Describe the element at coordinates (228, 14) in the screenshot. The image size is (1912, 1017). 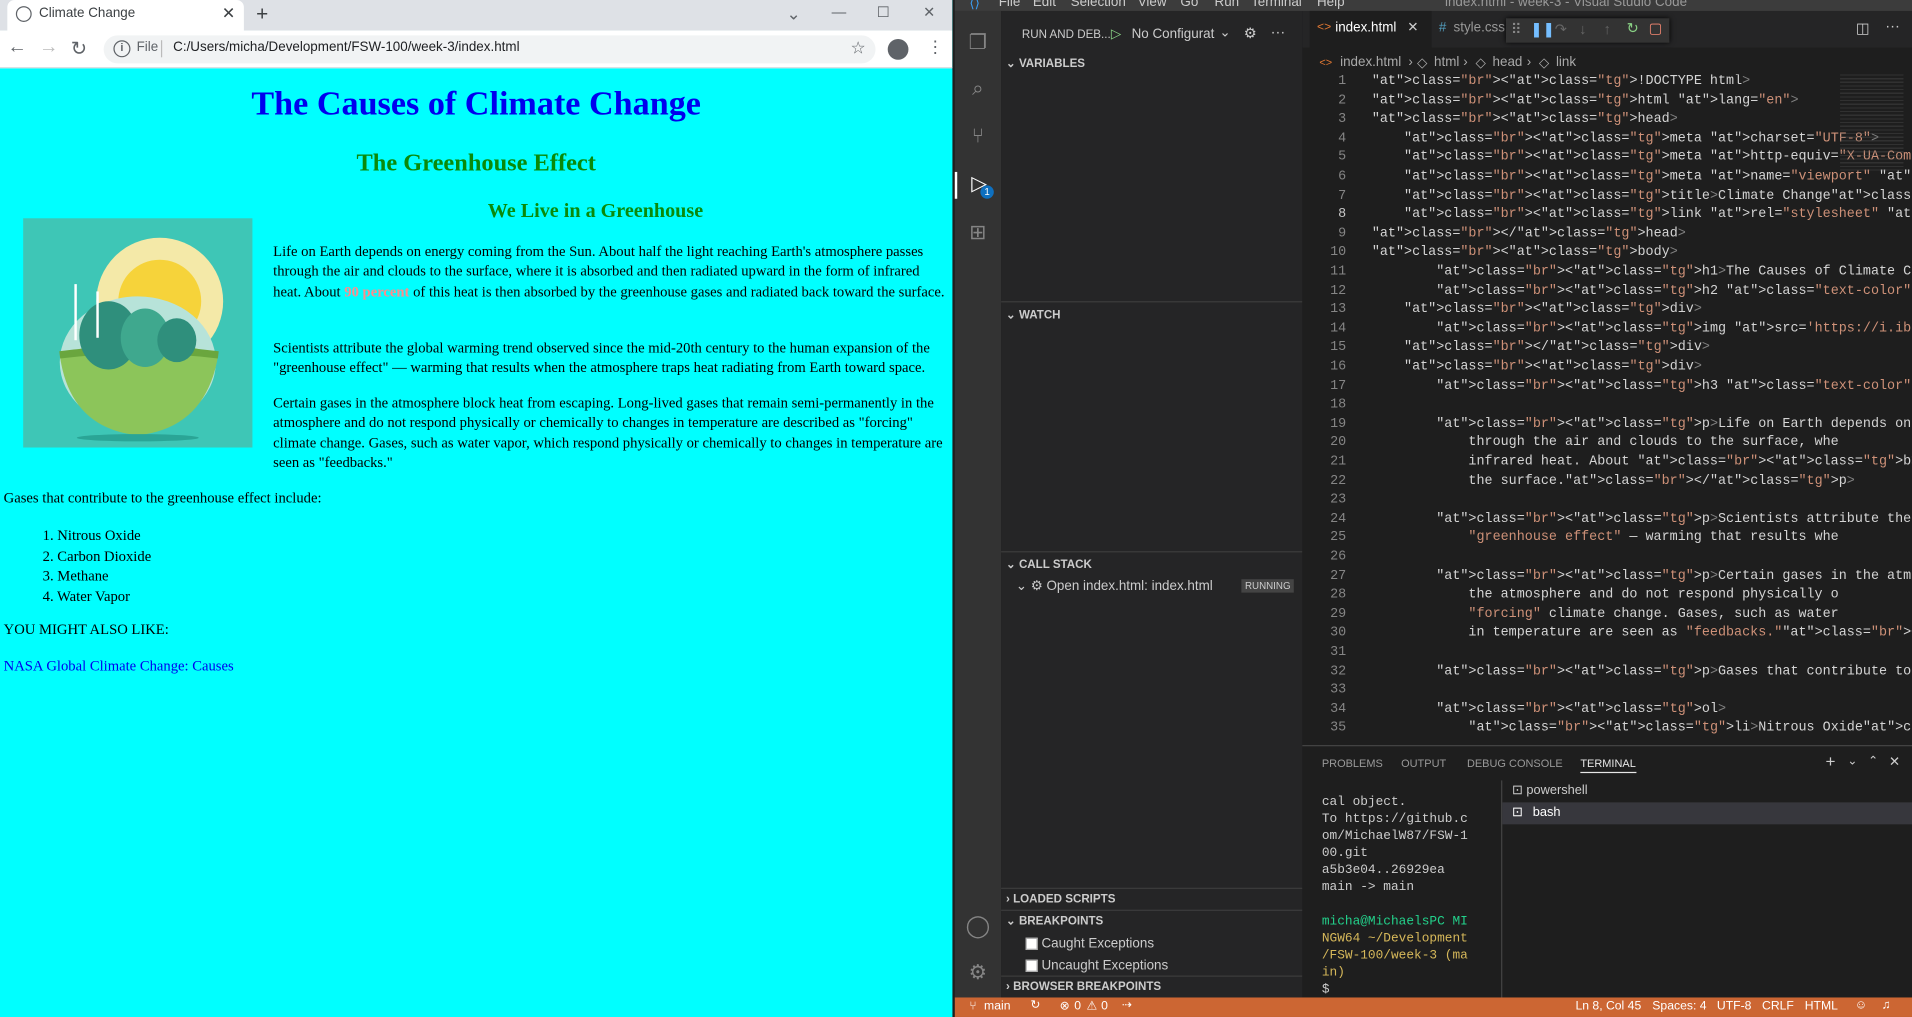
I see `close-tab-icon: ✕` at that location.